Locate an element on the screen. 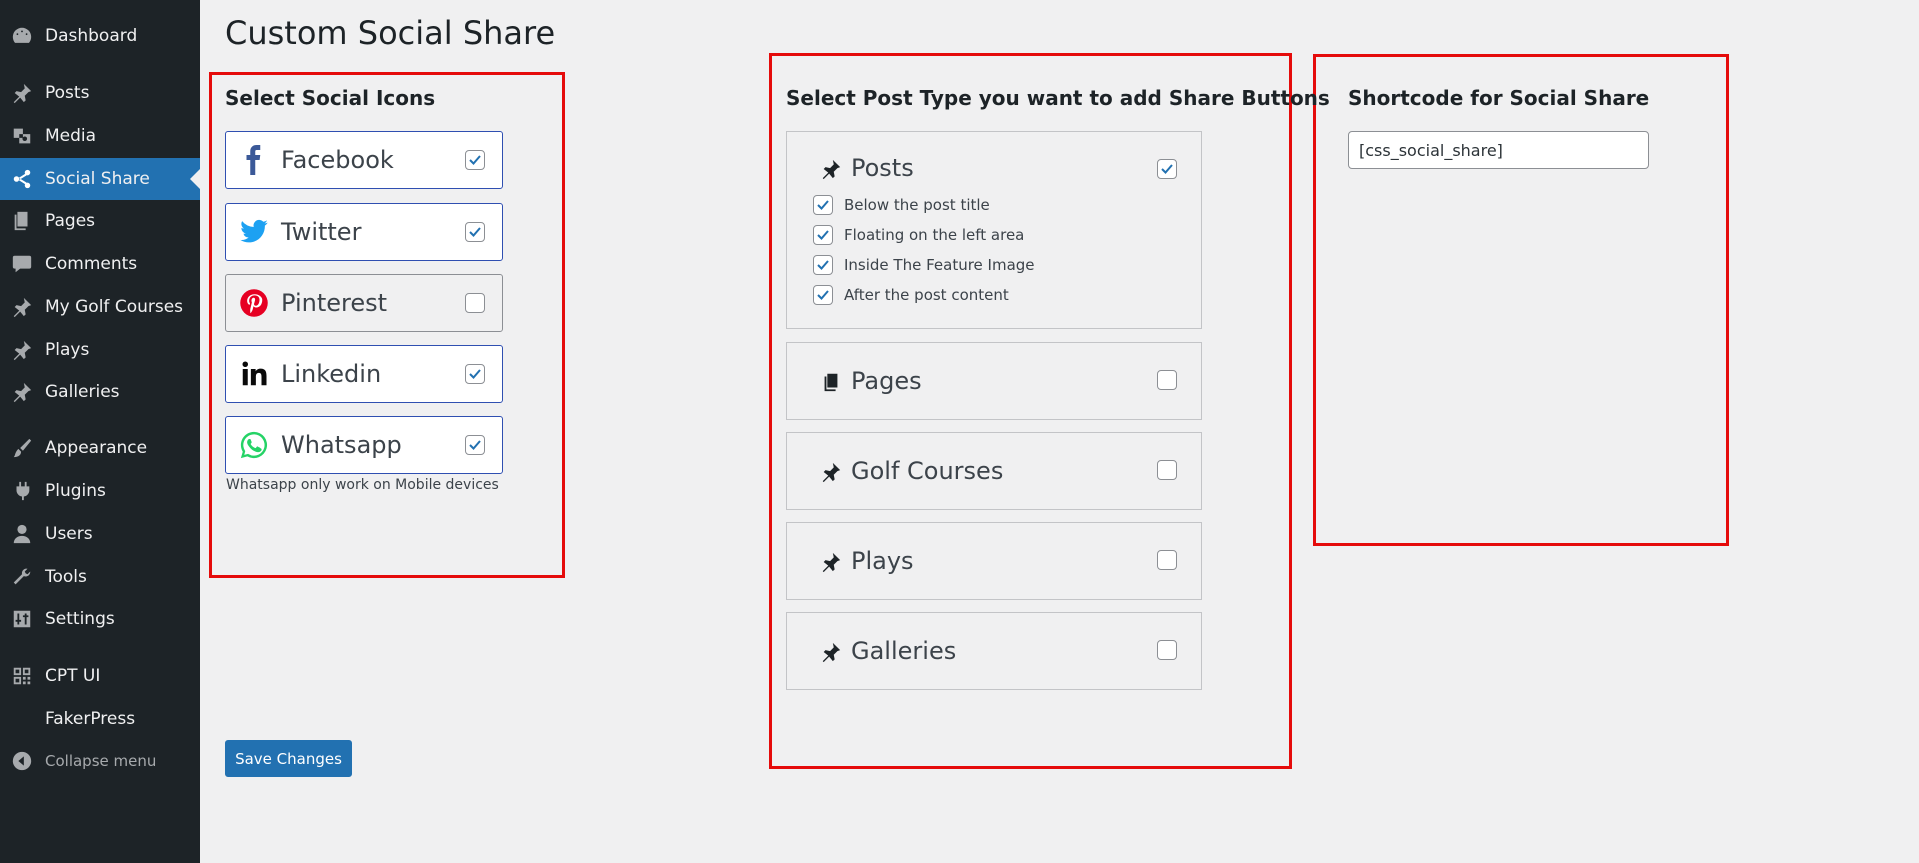 Image resolution: width=1919 pixels, height=863 pixels. after-post-content-checkbox is located at coordinates (823, 295).